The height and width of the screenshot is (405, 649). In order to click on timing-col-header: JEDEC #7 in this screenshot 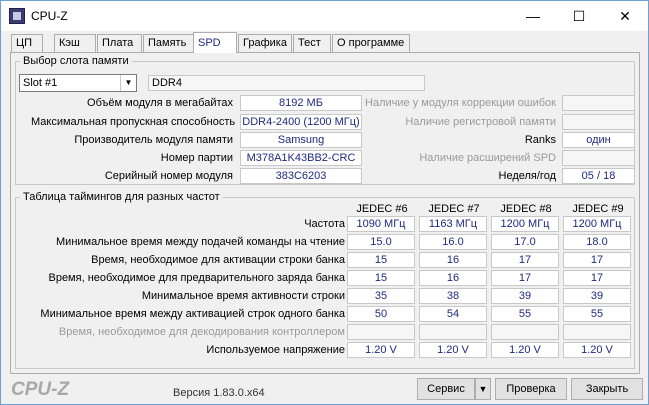, I will do `click(454, 209)`.